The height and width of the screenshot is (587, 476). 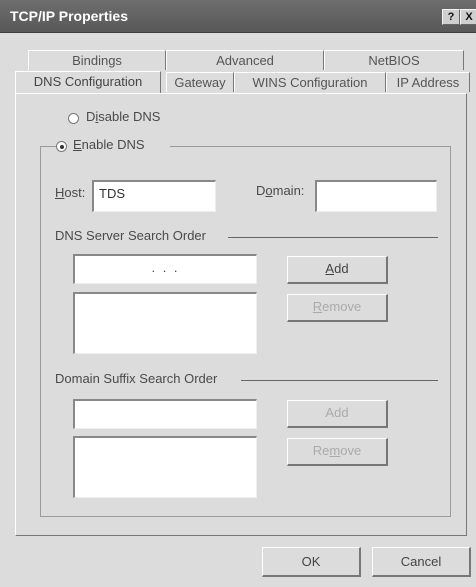 What do you see at coordinates (337, 452) in the screenshot?
I see `remove-domain-suffix-button: Remove` at bounding box center [337, 452].